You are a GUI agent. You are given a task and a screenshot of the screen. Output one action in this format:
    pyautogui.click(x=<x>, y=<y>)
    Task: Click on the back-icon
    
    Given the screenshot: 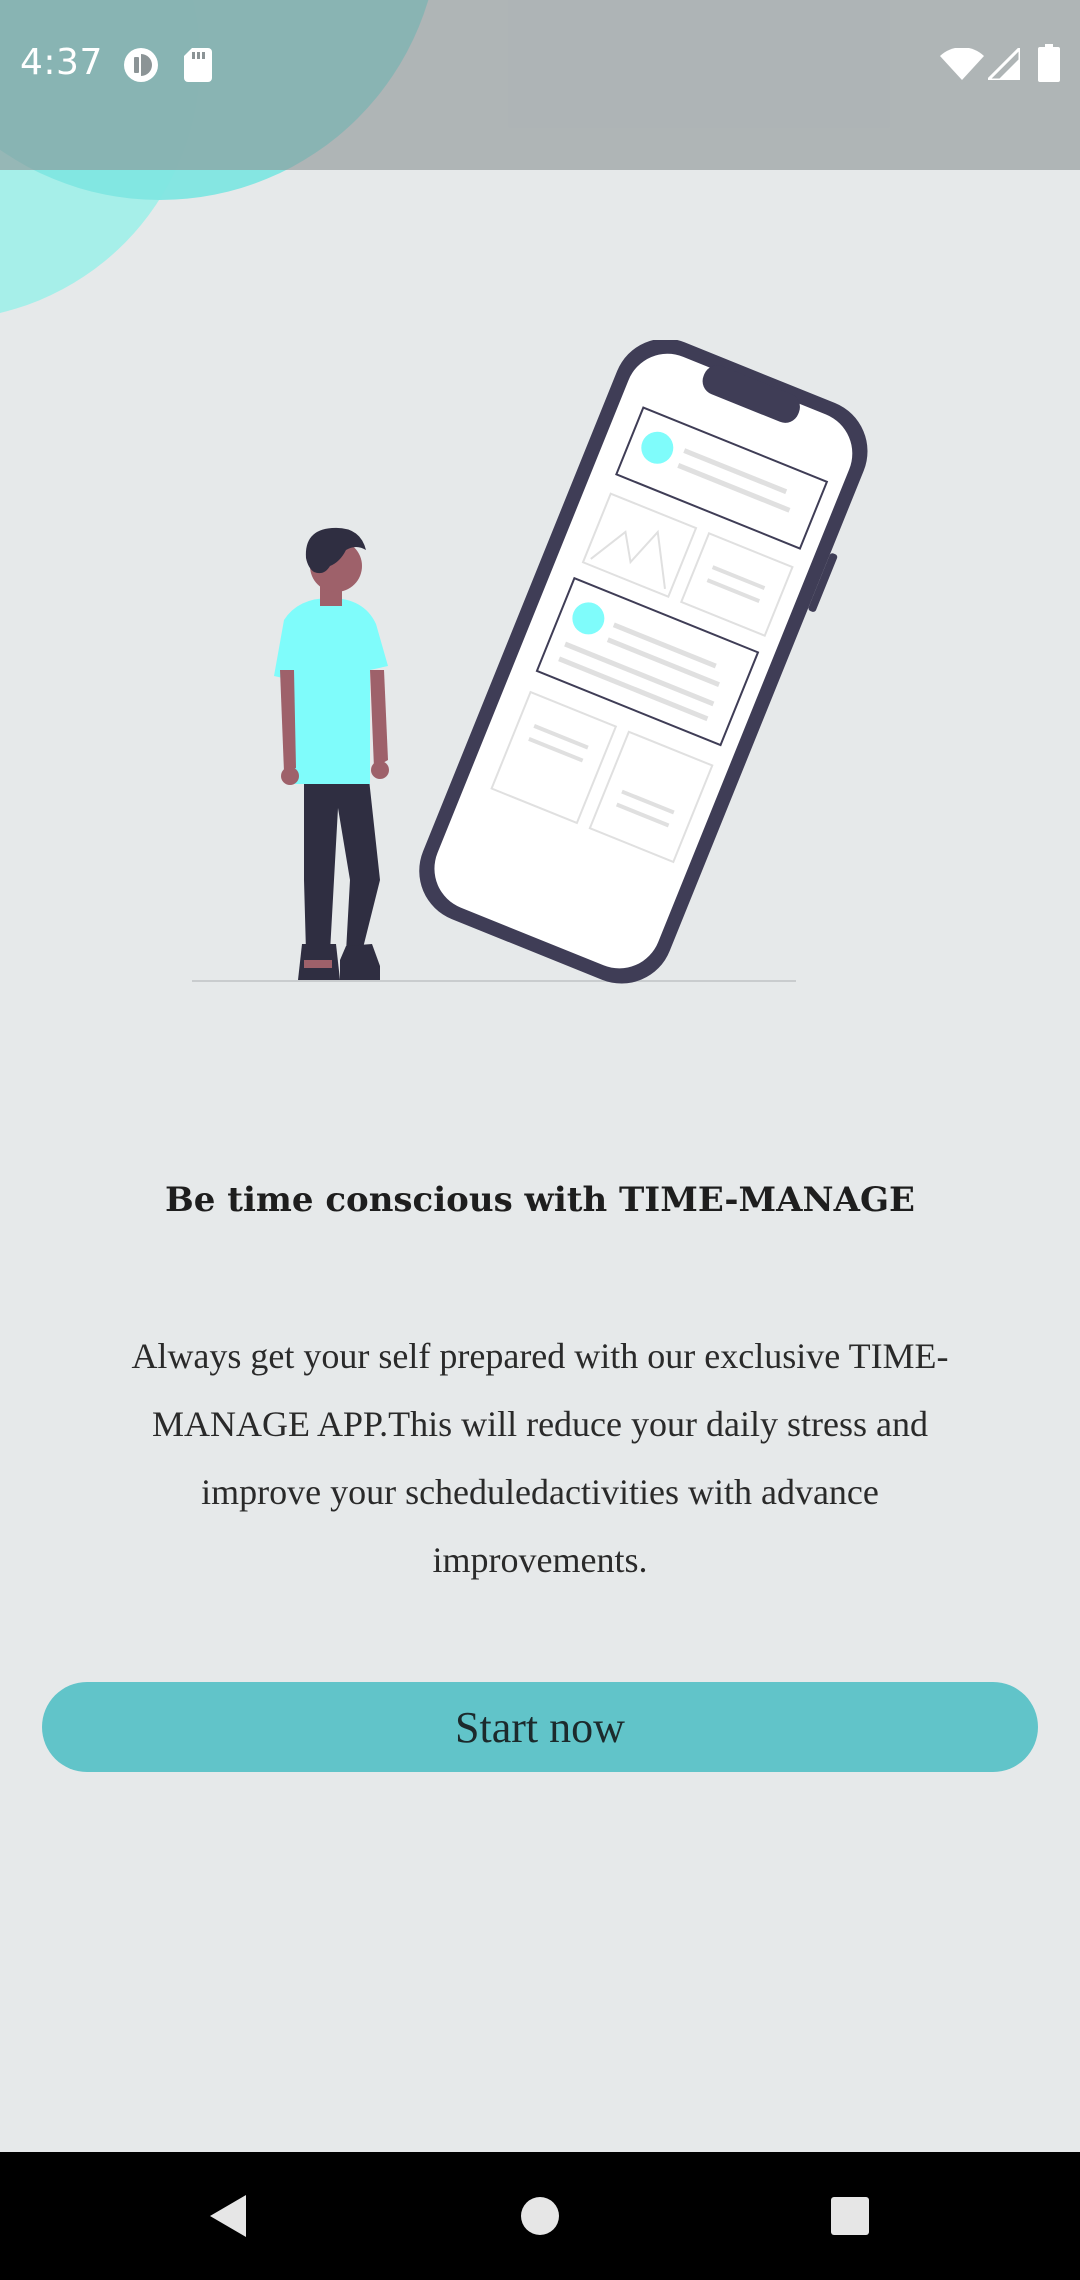 What is the action you would take?
    pyautogui.click(x=228, y=2216)
    